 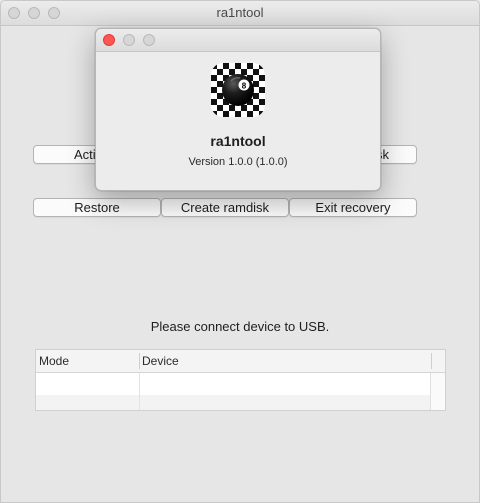 What do you see at coordinates (238, 162) in the screenshot?
I see `app-version: Version 1.0.0 (1.0.0)` at bounding box center [238, 162].